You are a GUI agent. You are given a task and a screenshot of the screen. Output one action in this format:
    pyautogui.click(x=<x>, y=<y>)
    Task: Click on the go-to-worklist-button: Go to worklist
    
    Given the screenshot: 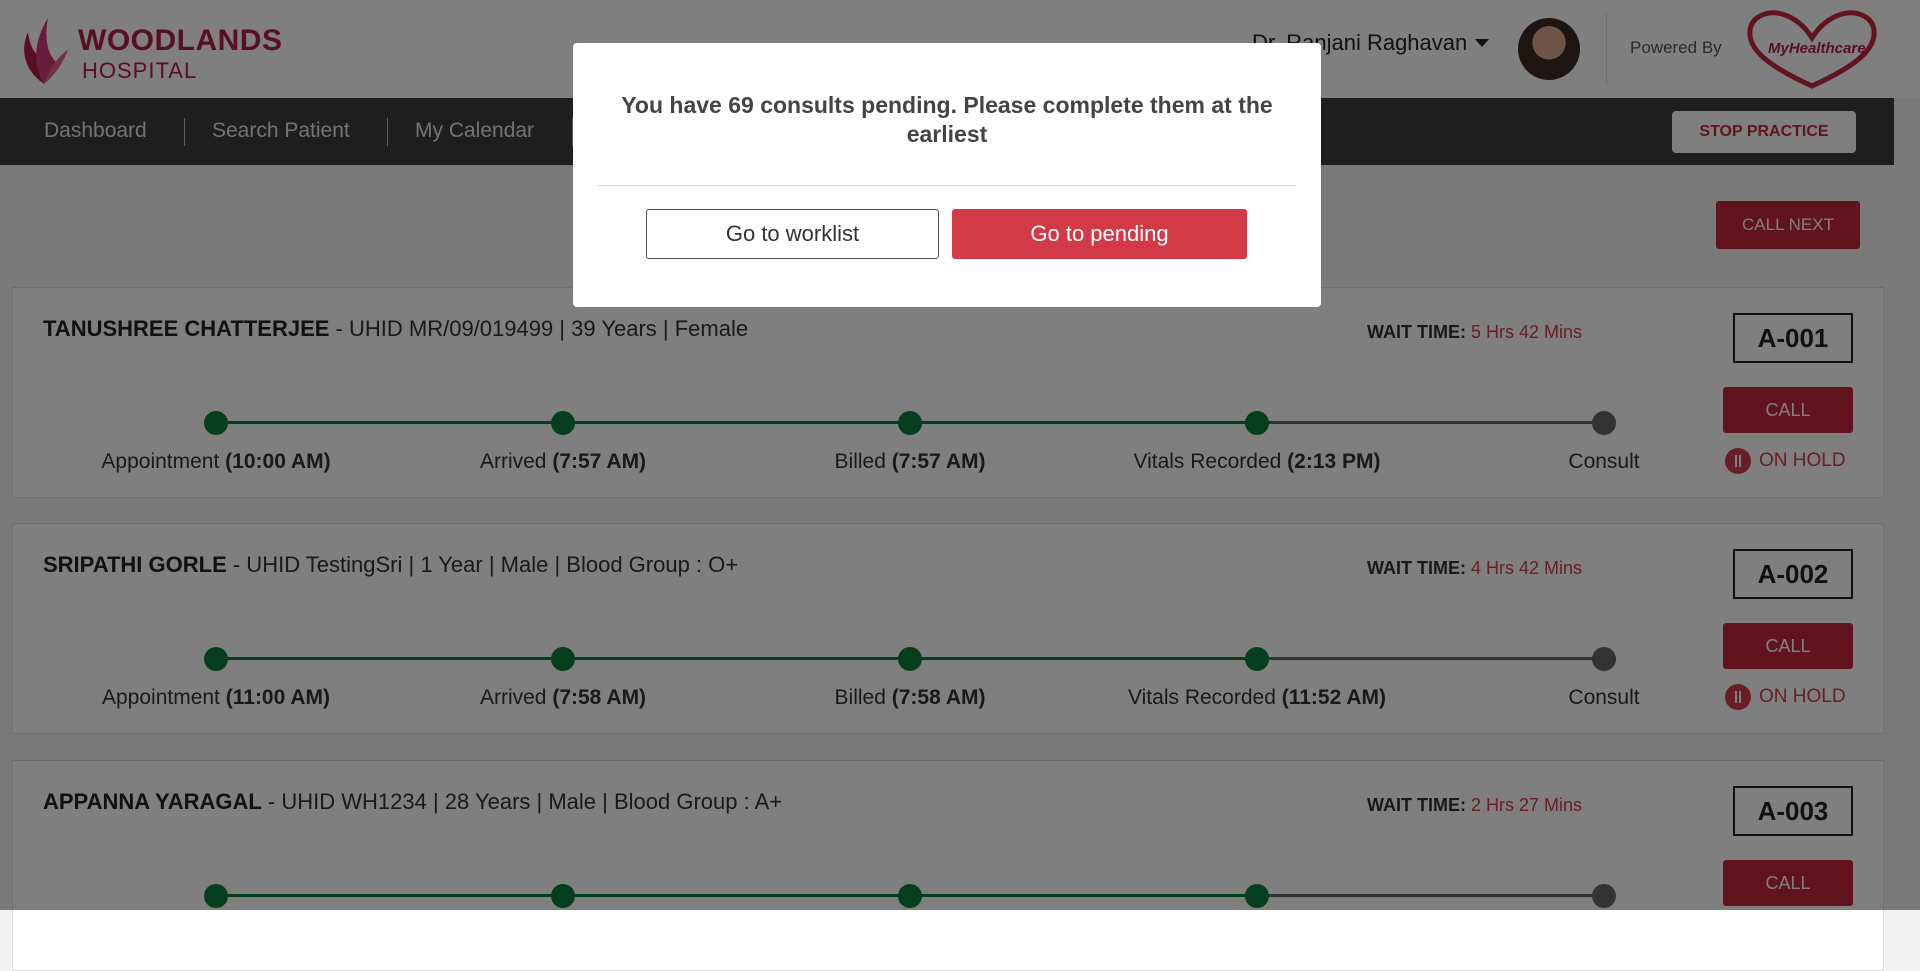 What is the action you would take?
    pyautogui.click(x=792, y=234)
    